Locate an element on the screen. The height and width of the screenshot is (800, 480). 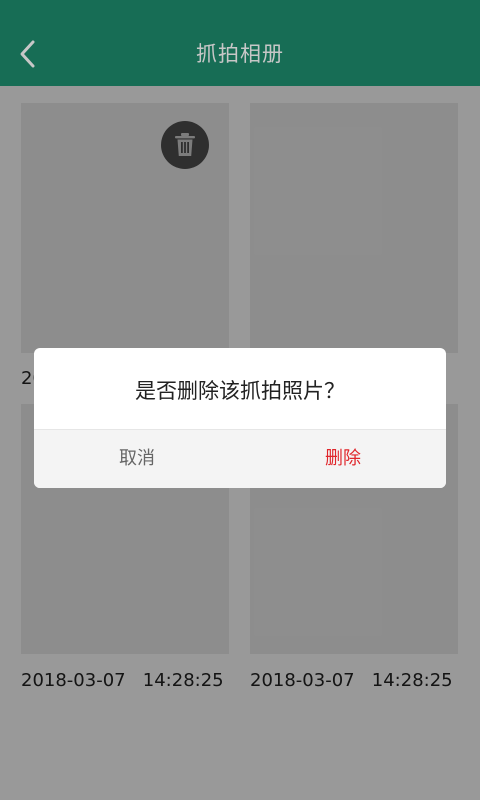
dialog-actions: 取消 删除 is located at coordinates (240, 458).